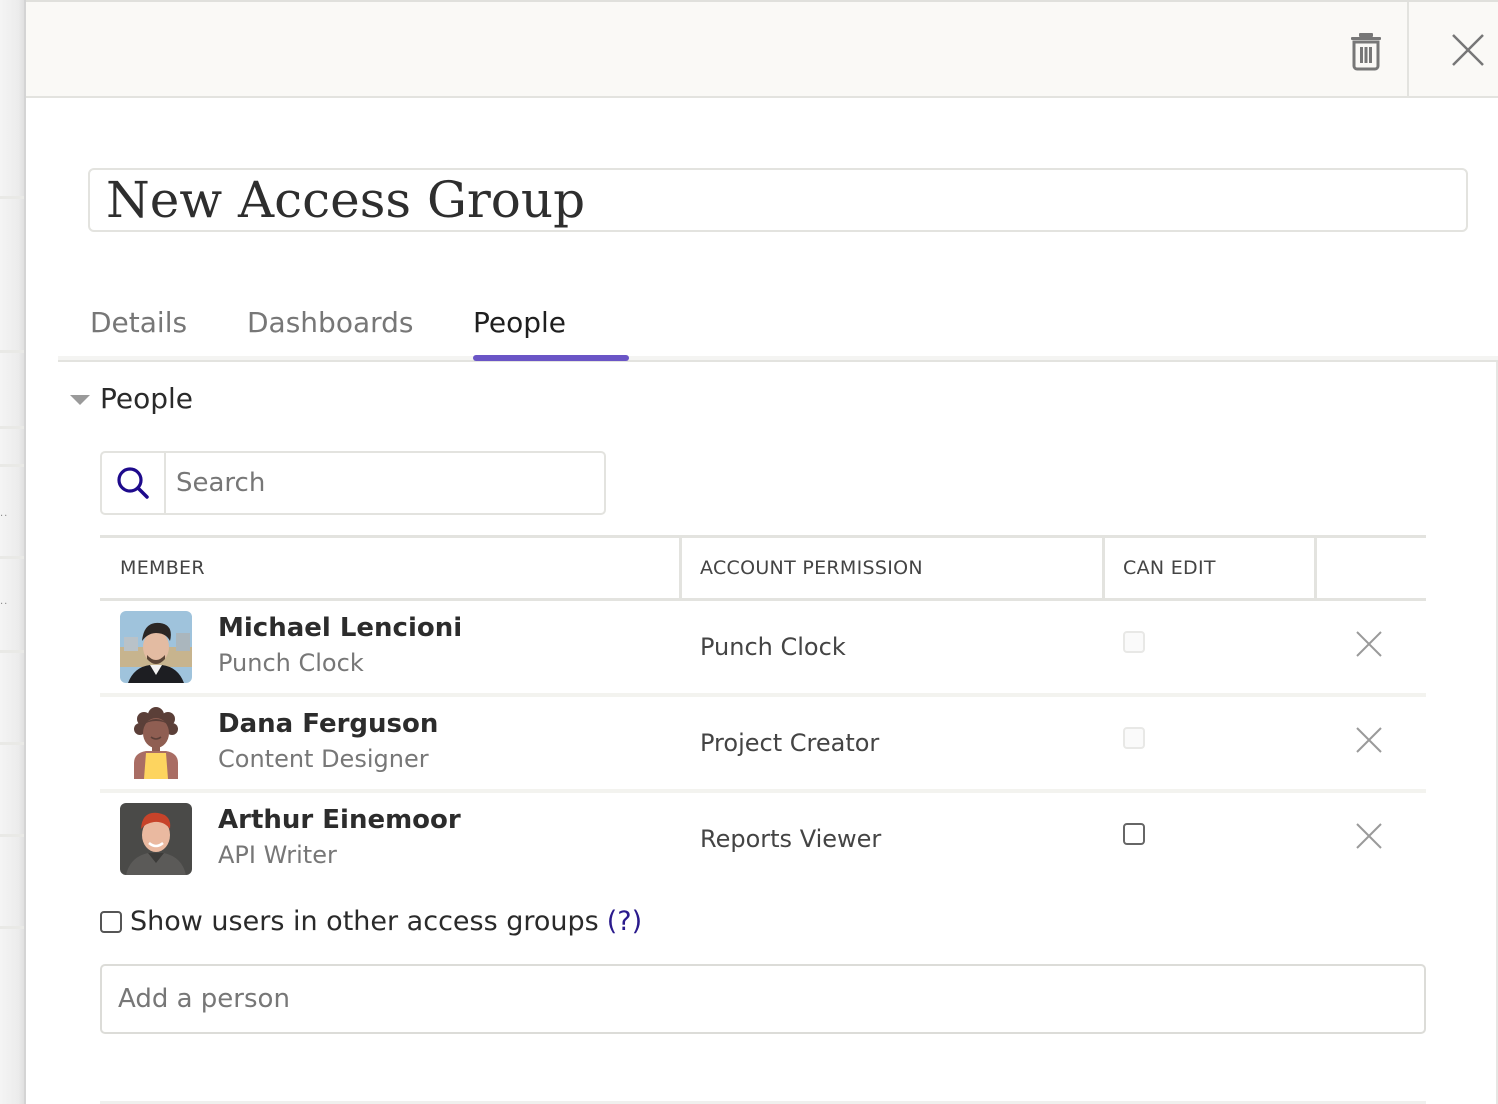 The width and height of the screenshot is (1498, 1104). What do you see at coordinates (773, 647) in the screenshot?
I see `account-permission: Punch Clock` at bounding box center [773, 647].